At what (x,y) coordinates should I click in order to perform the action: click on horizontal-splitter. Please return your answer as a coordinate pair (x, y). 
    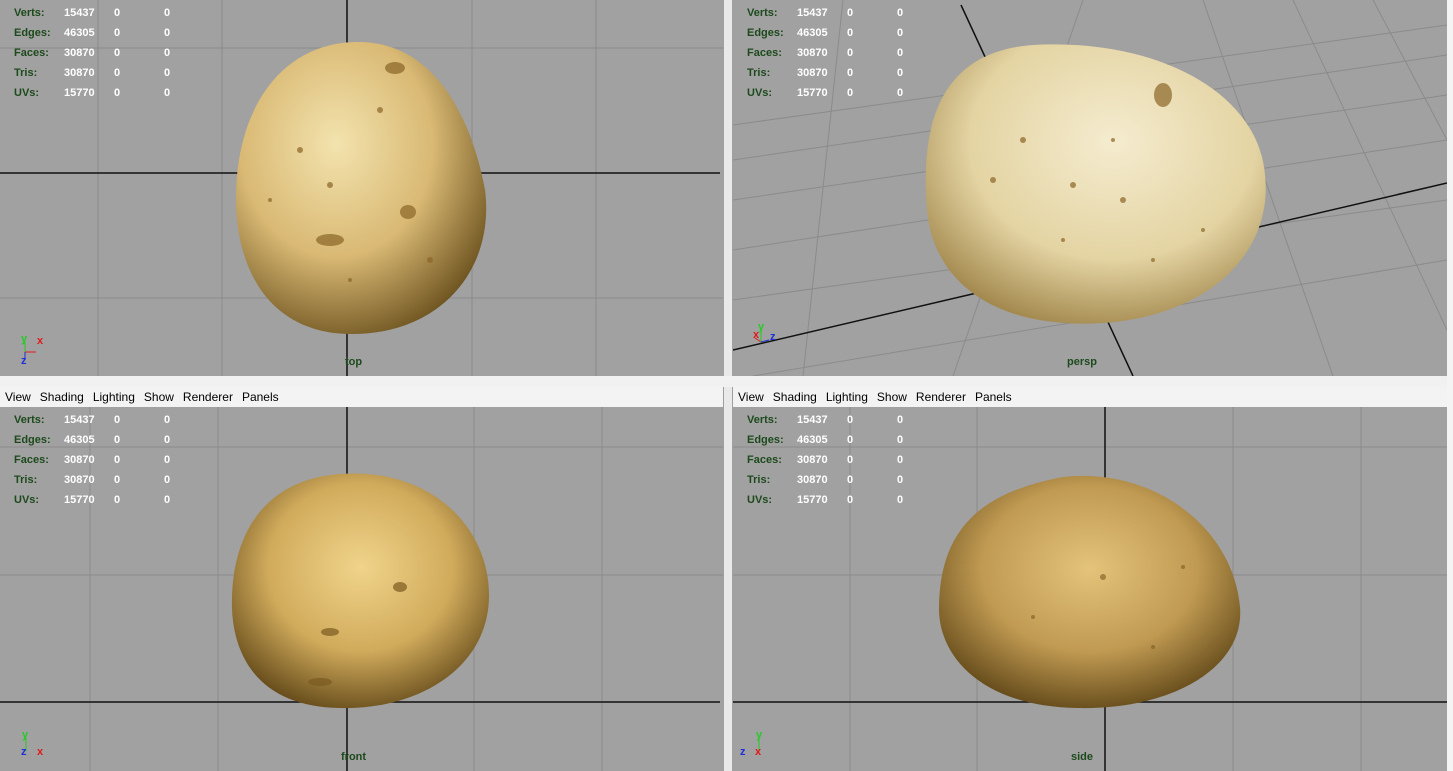
    Looking at the image, I should click on (726, 381).